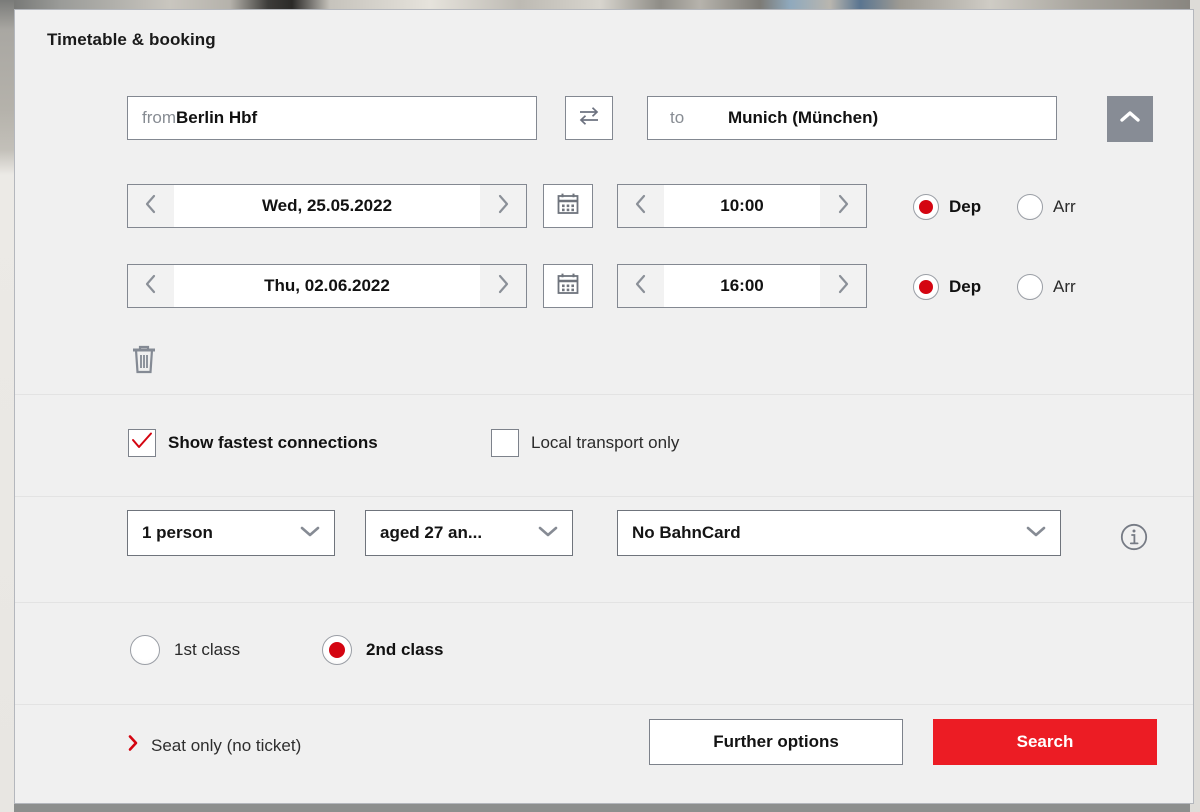 The width and height of the screenshot is (1200, 812). I want to click on second-class-label: 2nd class, so click(405, 649).